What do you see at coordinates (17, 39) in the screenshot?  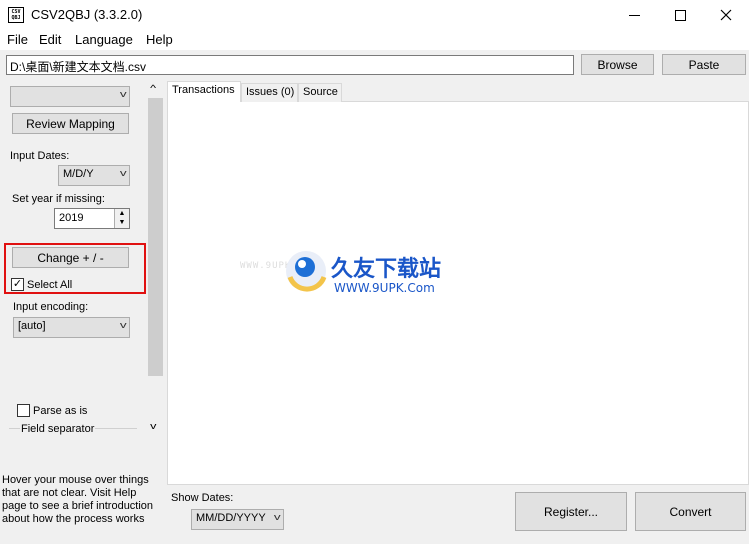 I see `menu-file: File` at bounding box center [17, 39].